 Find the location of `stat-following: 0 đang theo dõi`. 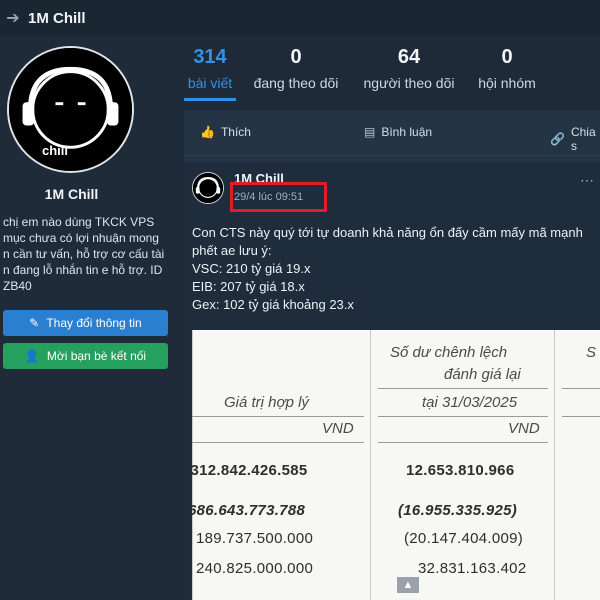

stat-following: 0 đang theo dõi is located at coordinates (296, 68).